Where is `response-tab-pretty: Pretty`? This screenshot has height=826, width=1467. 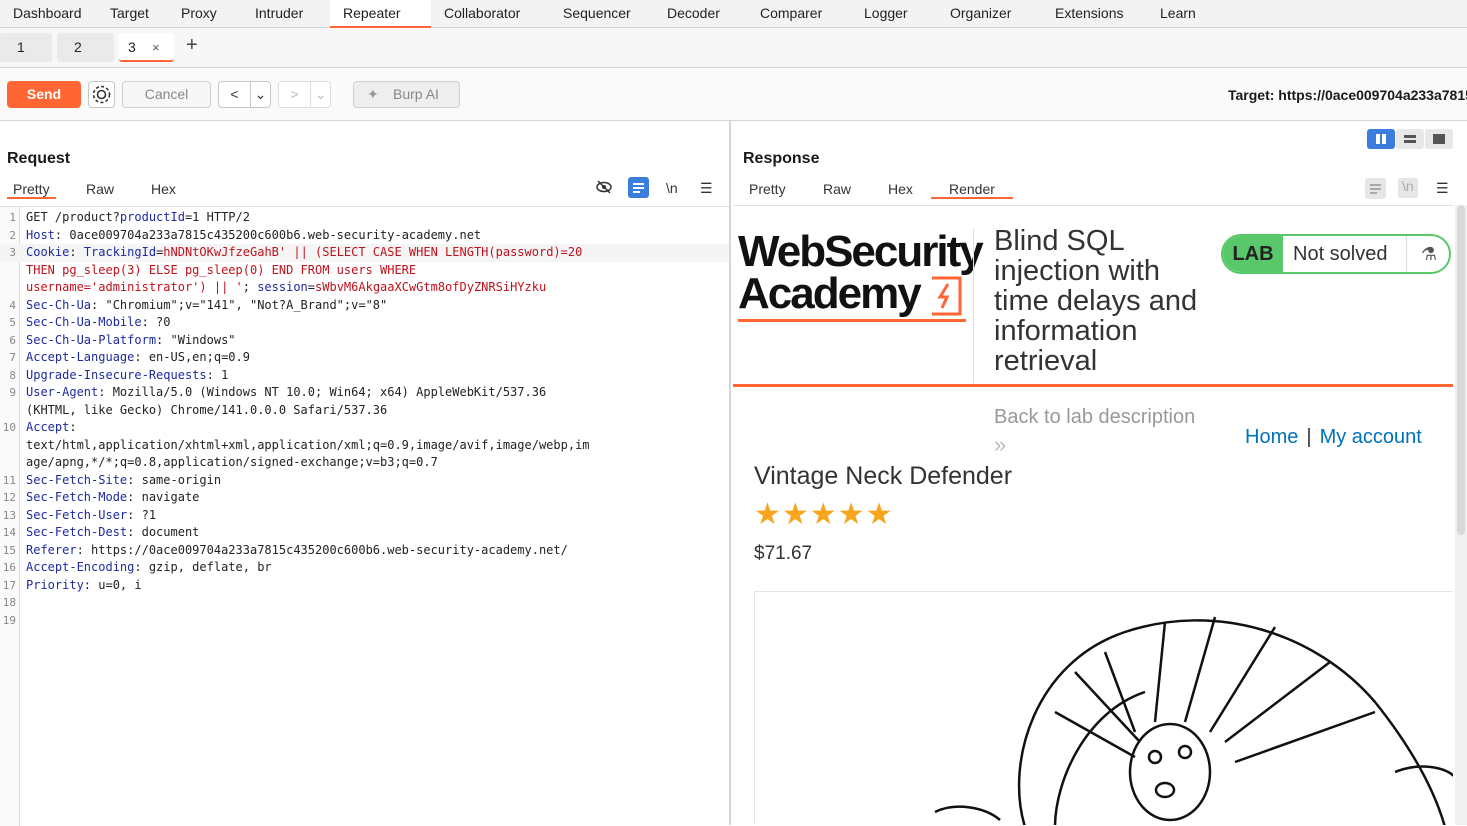
response-tab-pretty: Pretty is located at coordinates (767, 189).